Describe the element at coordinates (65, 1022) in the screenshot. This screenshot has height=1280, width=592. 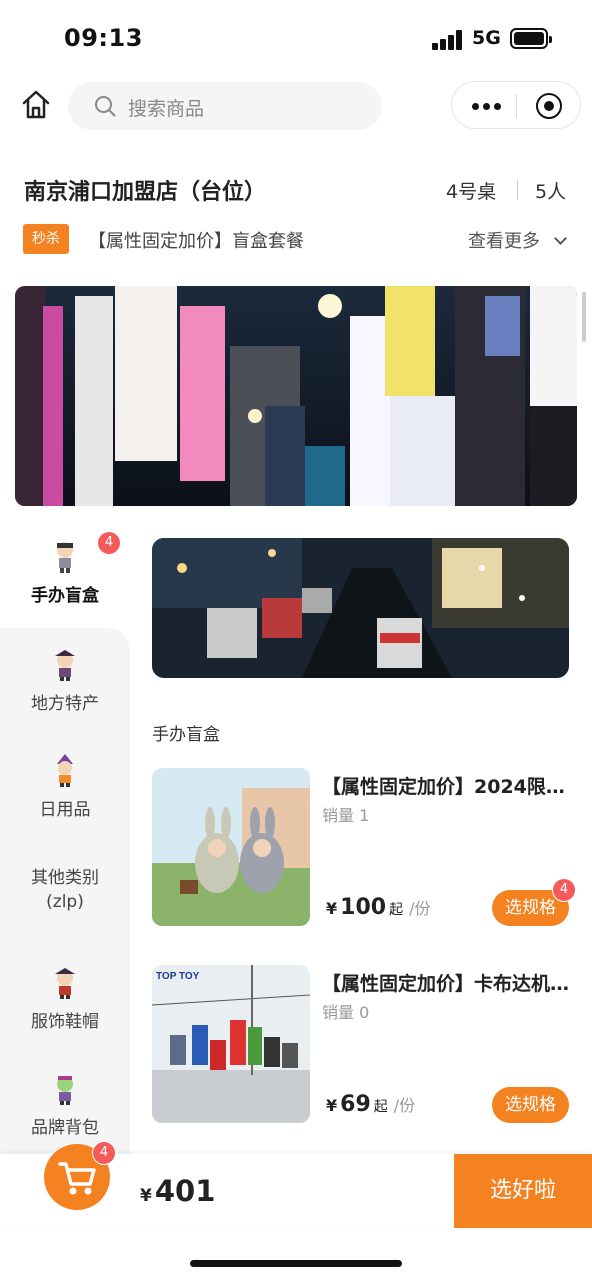
I see `sidebar-item-label: 服饰鞋帽` at that location.